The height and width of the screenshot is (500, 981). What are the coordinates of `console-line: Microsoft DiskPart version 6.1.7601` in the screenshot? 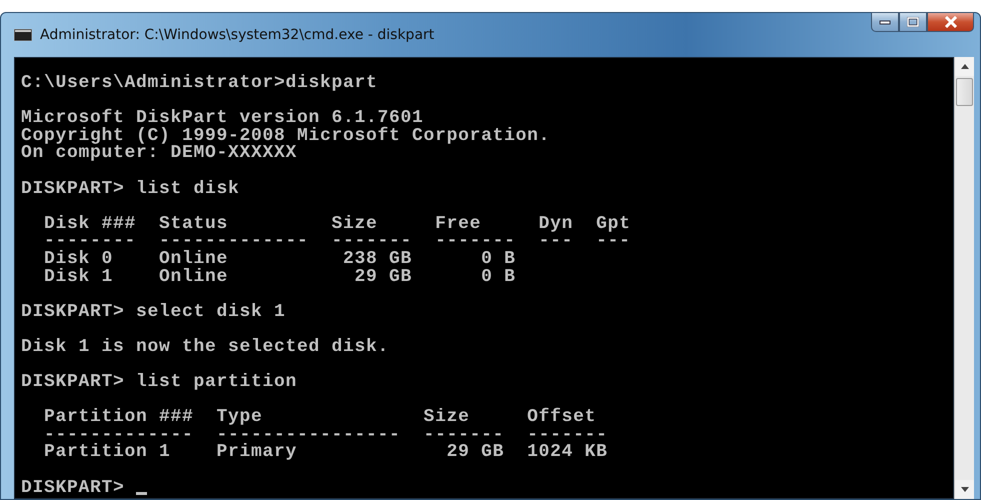 It's located at (222, 119).